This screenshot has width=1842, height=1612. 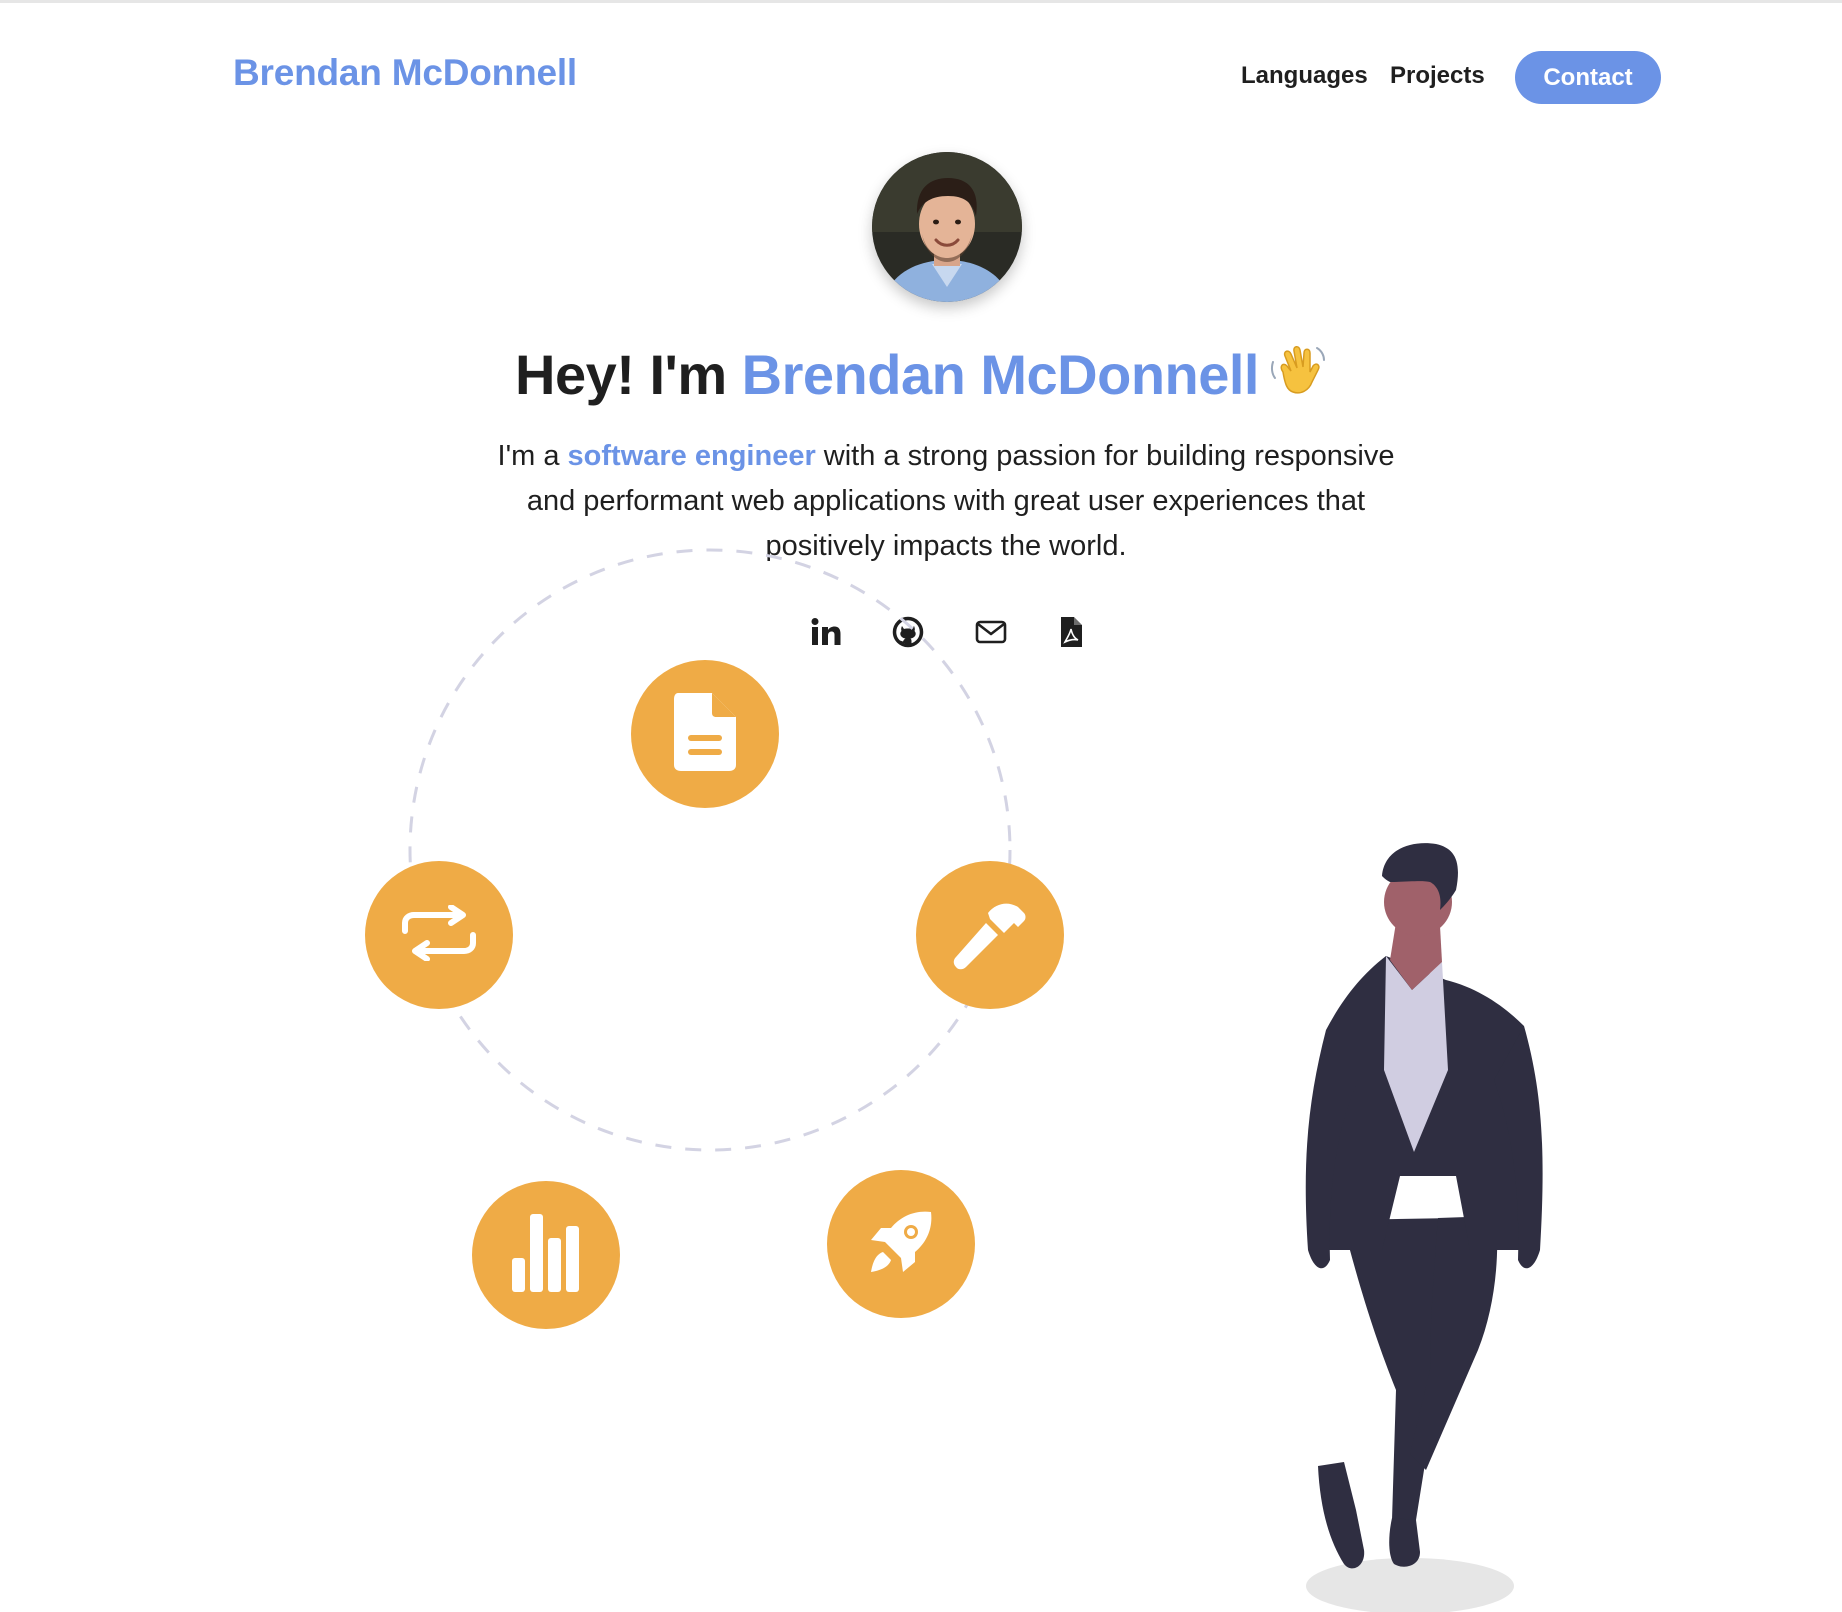 I want to click on bar-chart-icon, so click(x=546, y=1255).